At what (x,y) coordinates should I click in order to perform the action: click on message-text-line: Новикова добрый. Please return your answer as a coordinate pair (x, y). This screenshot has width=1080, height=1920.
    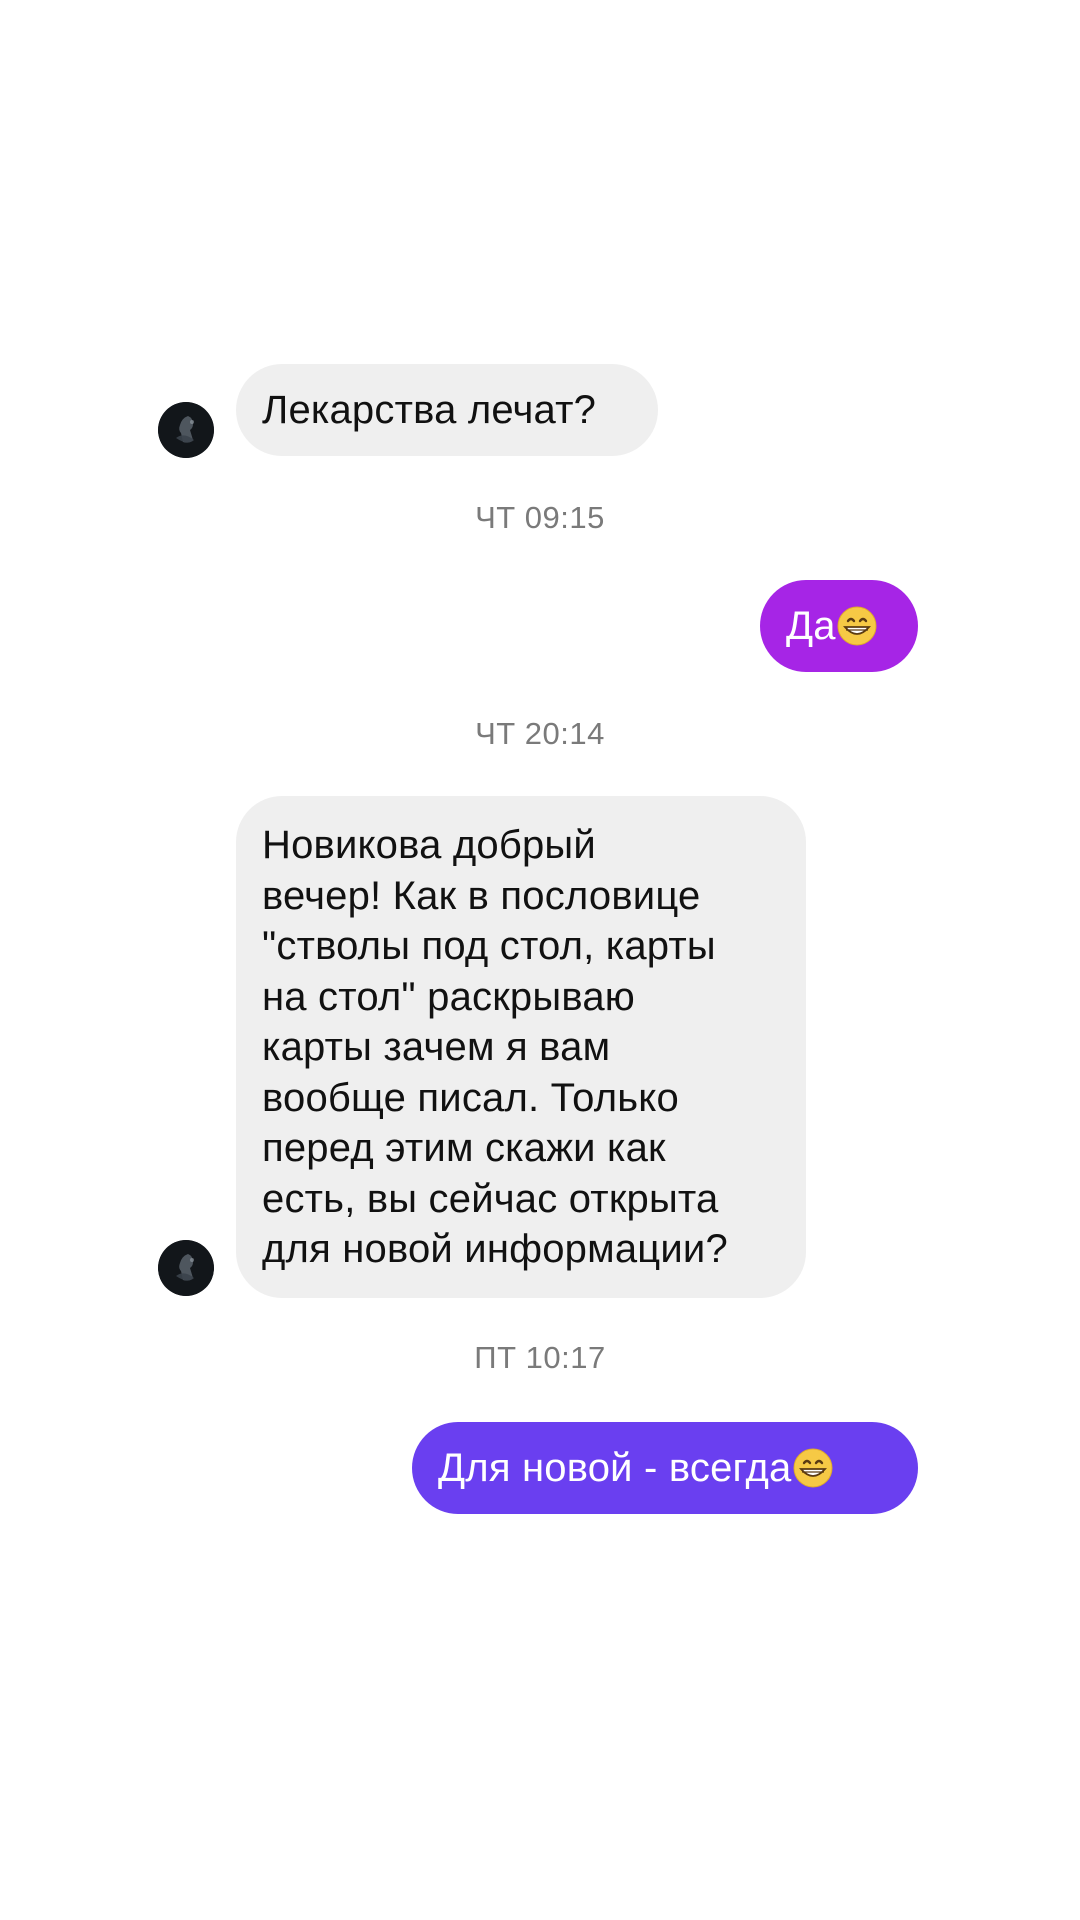
    Looking at the image, I should click on (429, 845).